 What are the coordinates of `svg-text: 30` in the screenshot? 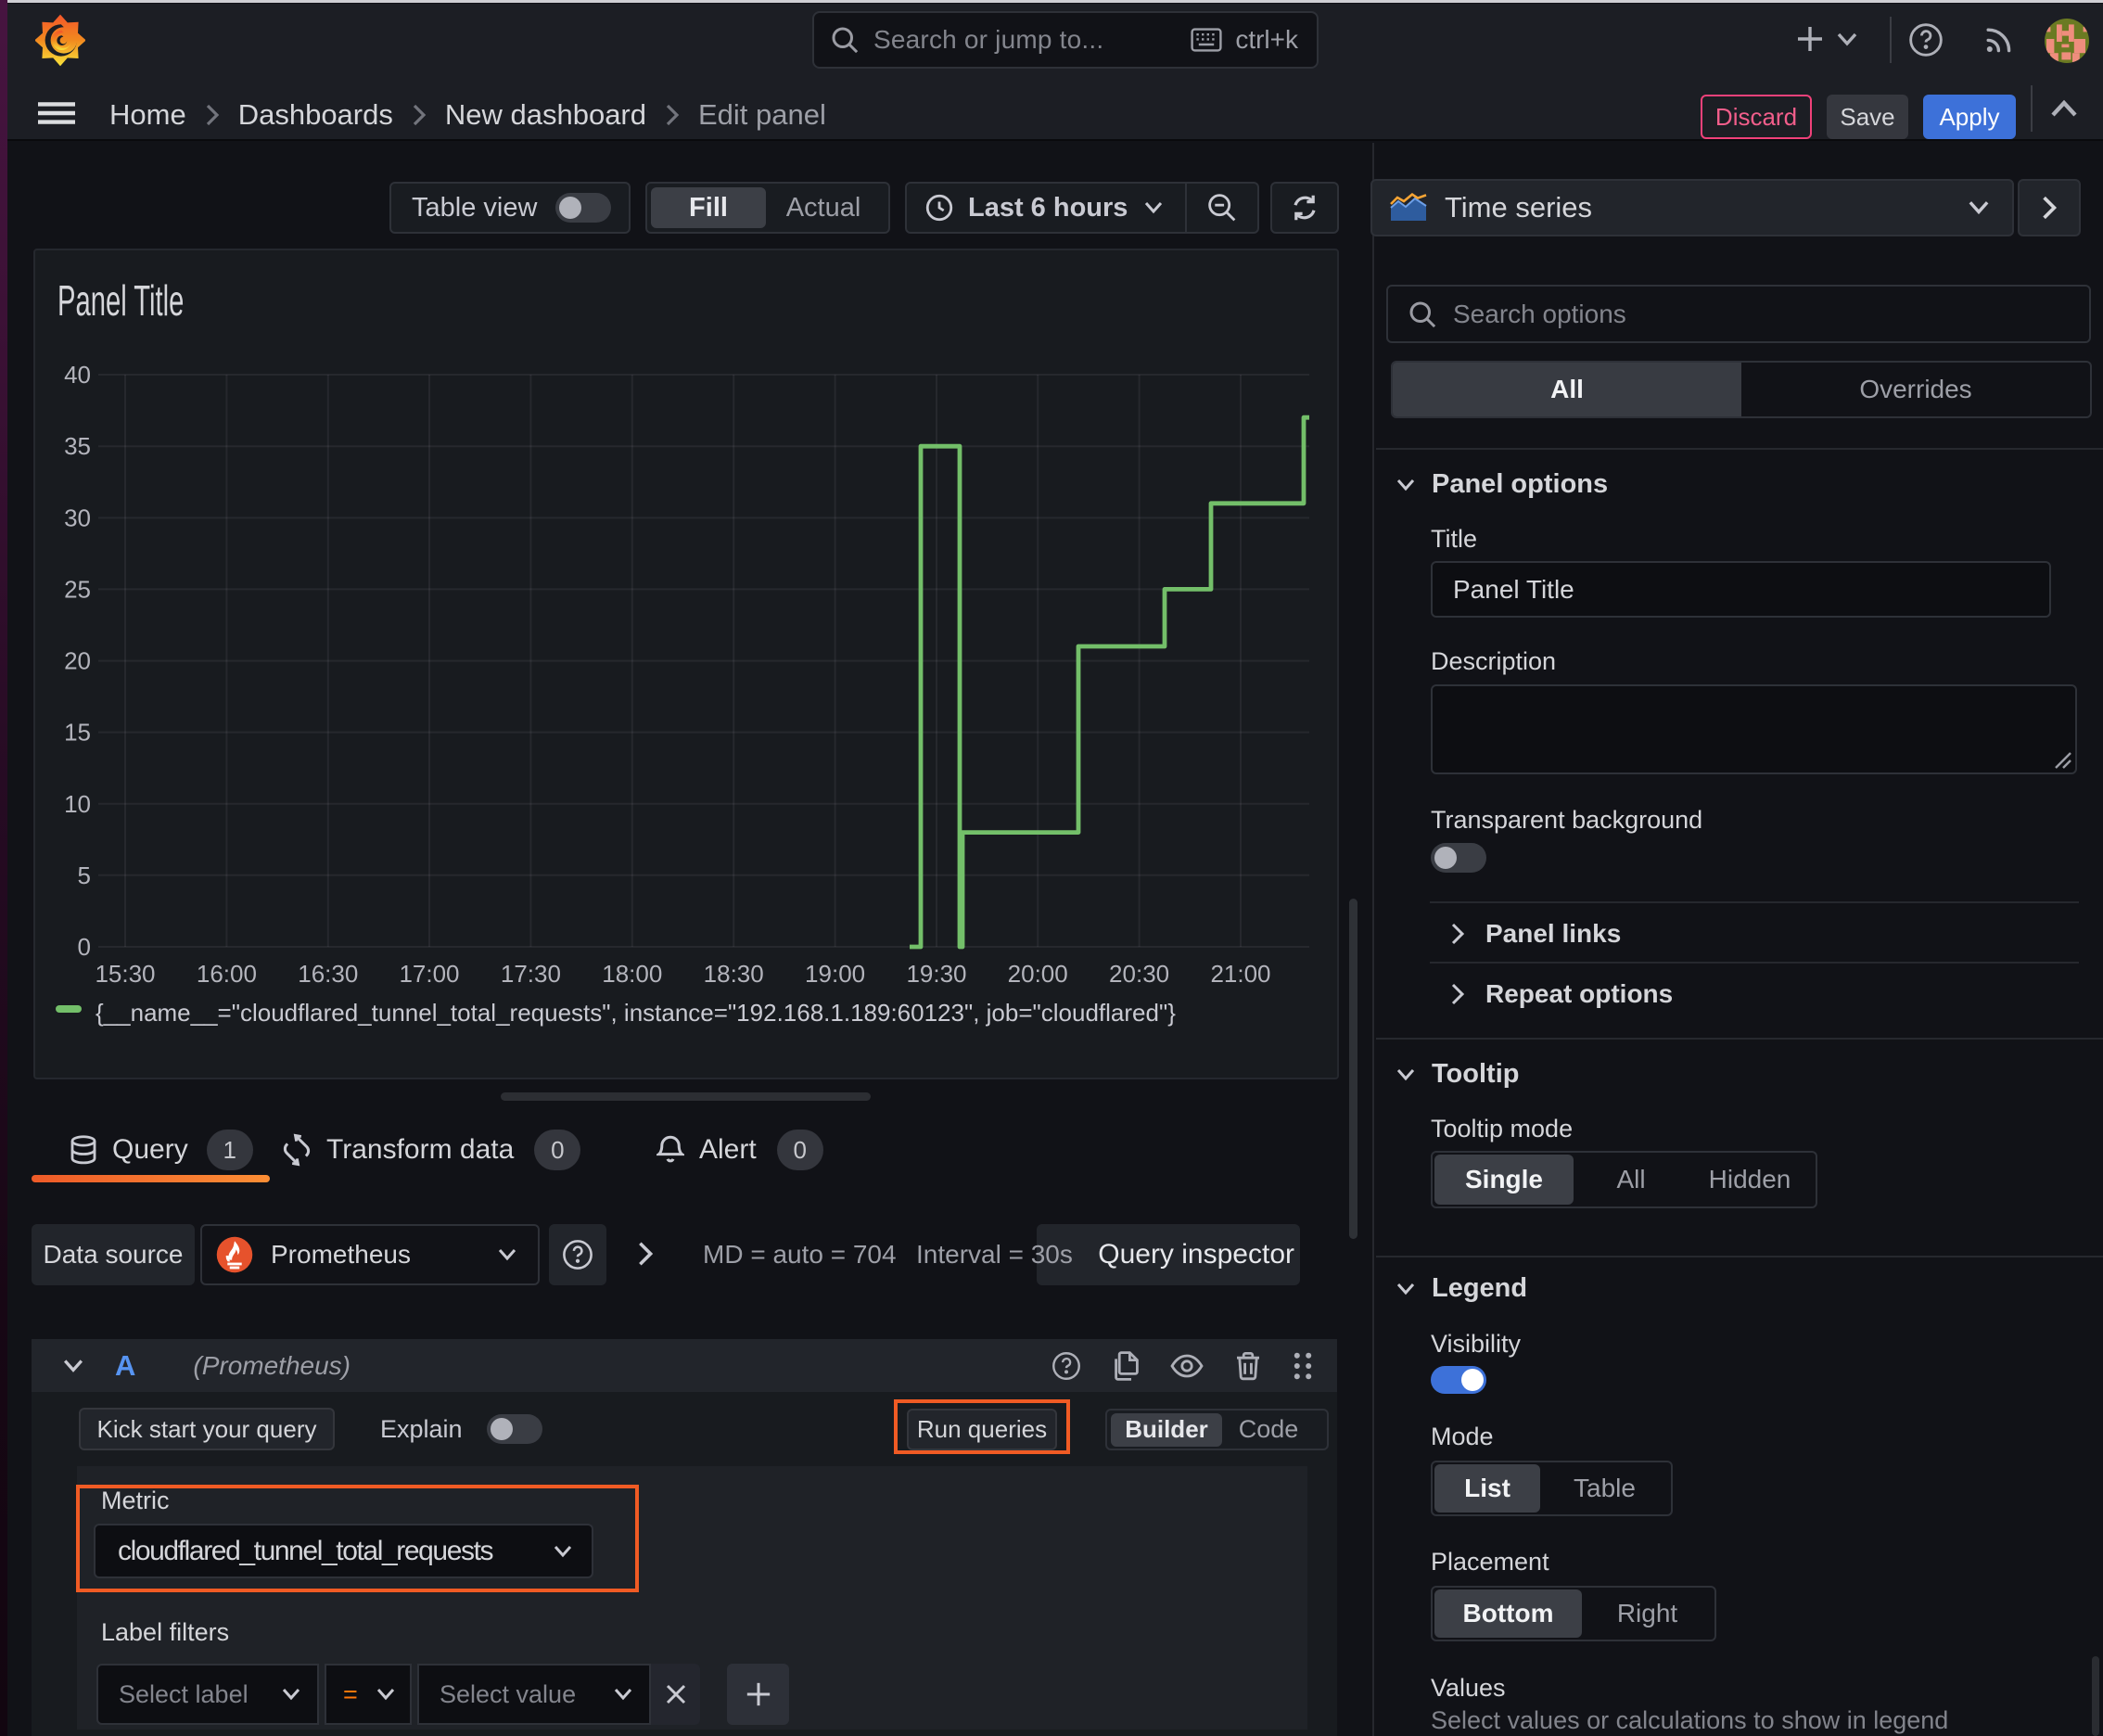 It's located at (77, 517).